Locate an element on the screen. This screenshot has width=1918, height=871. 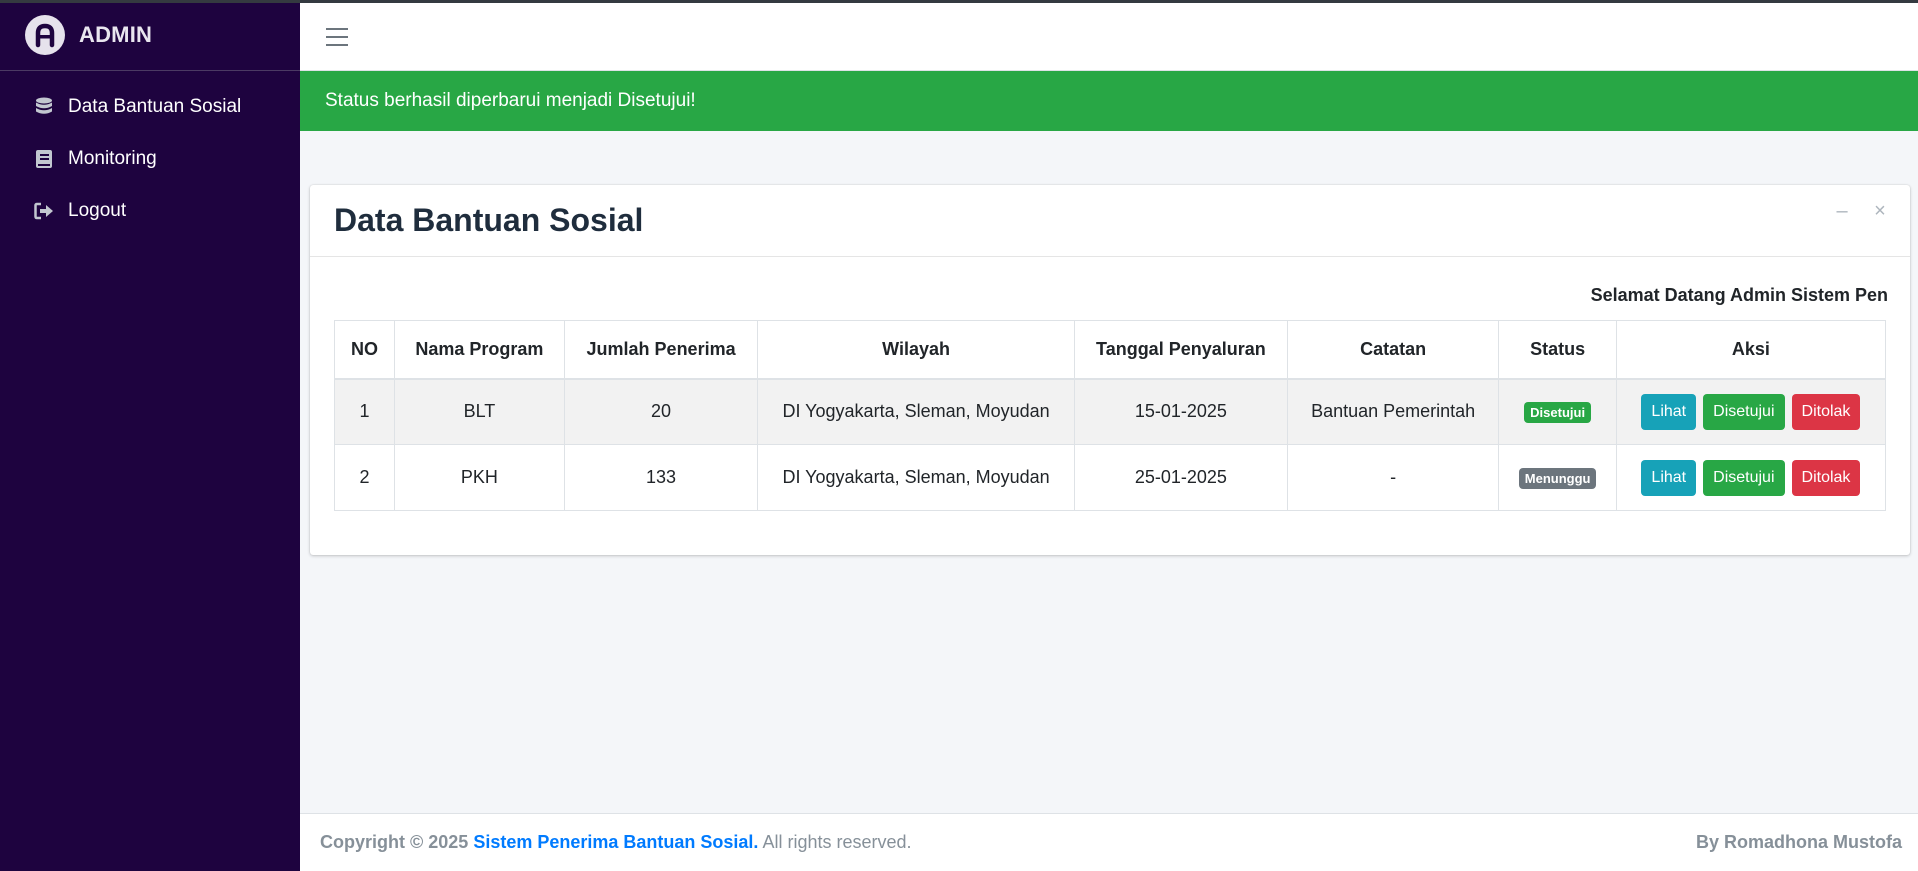
sidebar-item-label: Monitoring is located at coordinates (112, 158).